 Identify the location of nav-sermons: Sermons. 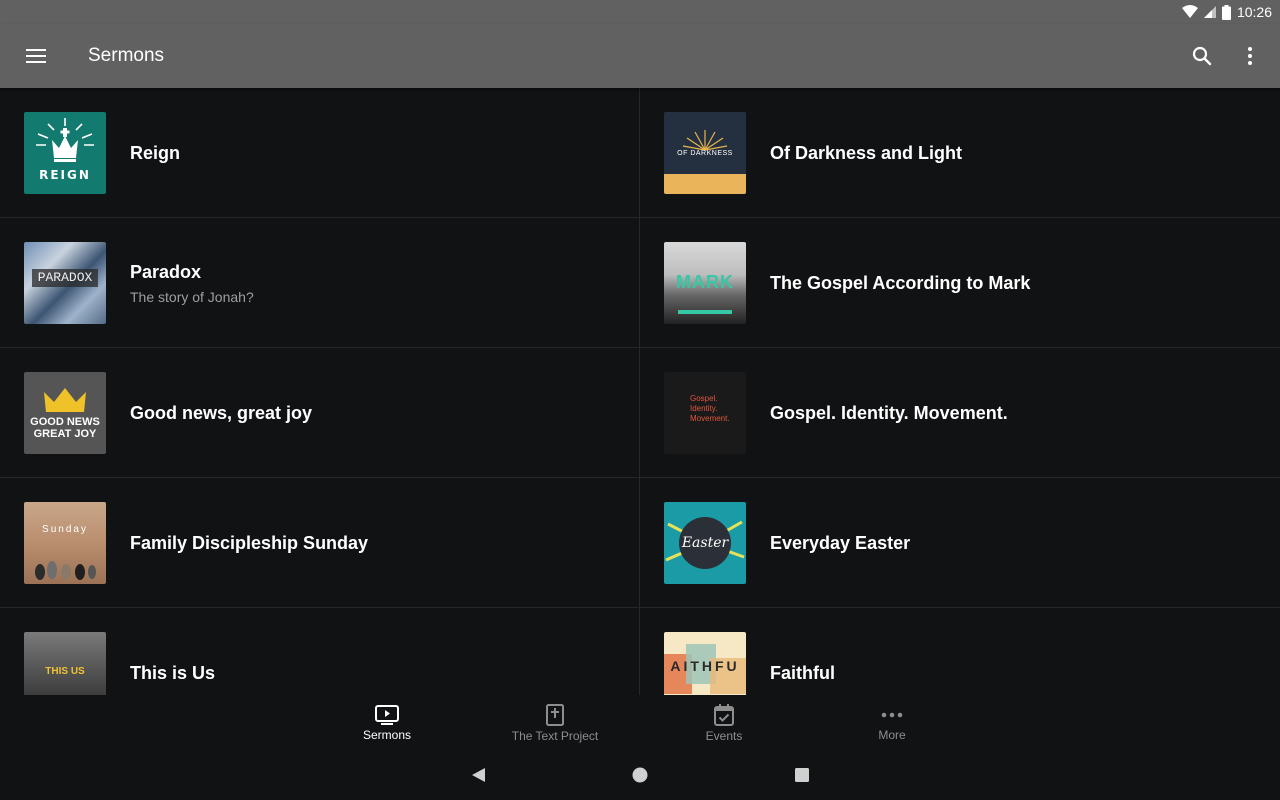
(387, 723).